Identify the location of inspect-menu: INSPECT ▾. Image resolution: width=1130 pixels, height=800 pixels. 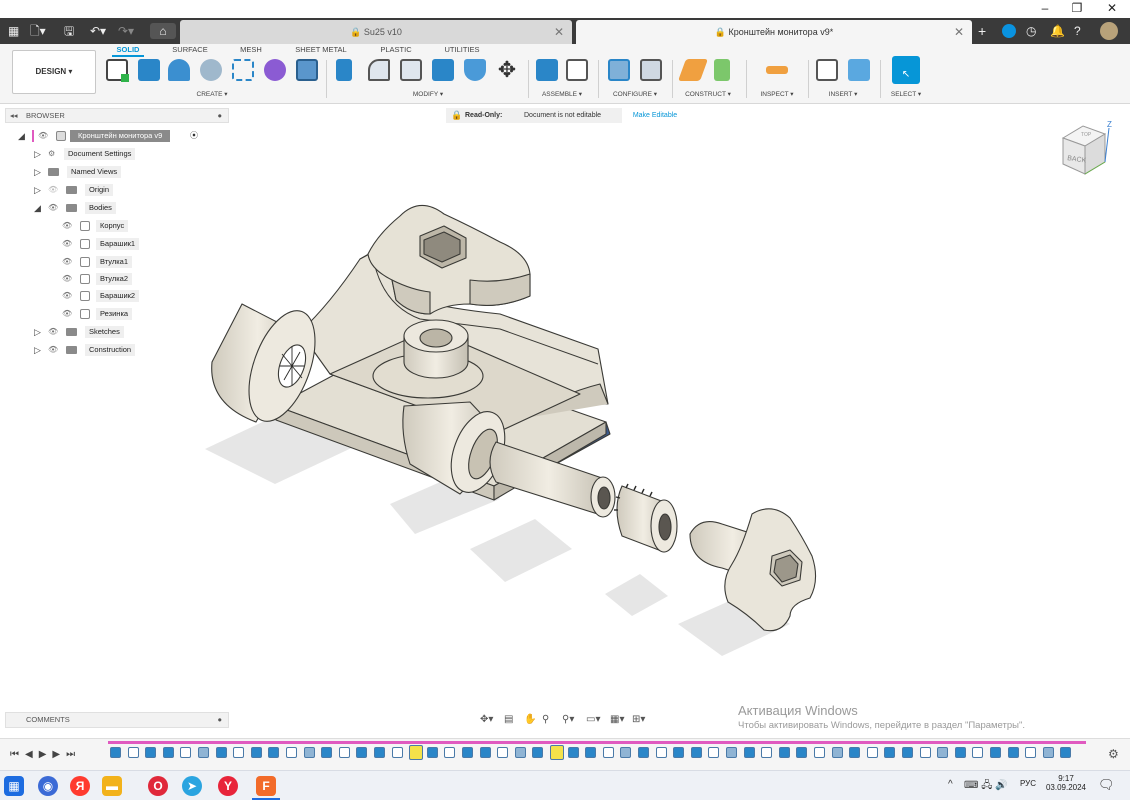
(777, 94).